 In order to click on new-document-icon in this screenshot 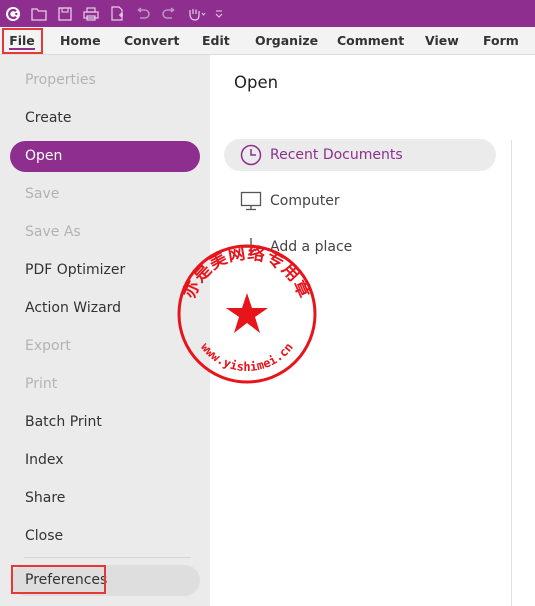, I will do `click(117, 13)`.